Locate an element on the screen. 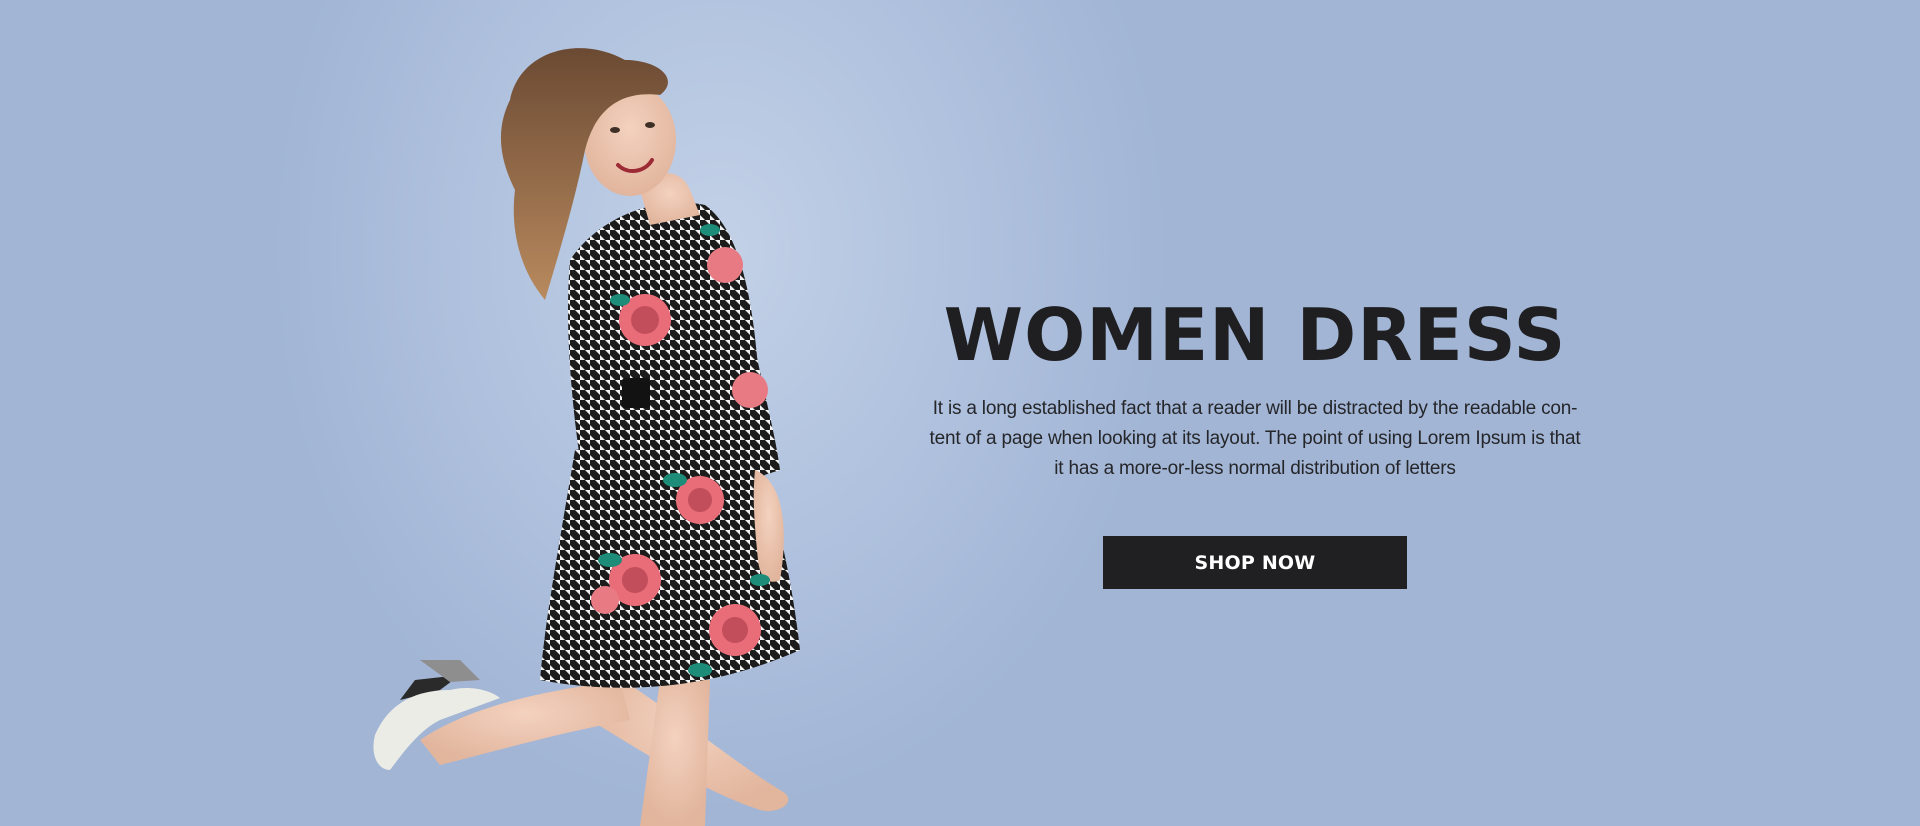 The image size is (1920, 826). hero-title: WOMEN DRESS is located at coordinates (1255, 335).